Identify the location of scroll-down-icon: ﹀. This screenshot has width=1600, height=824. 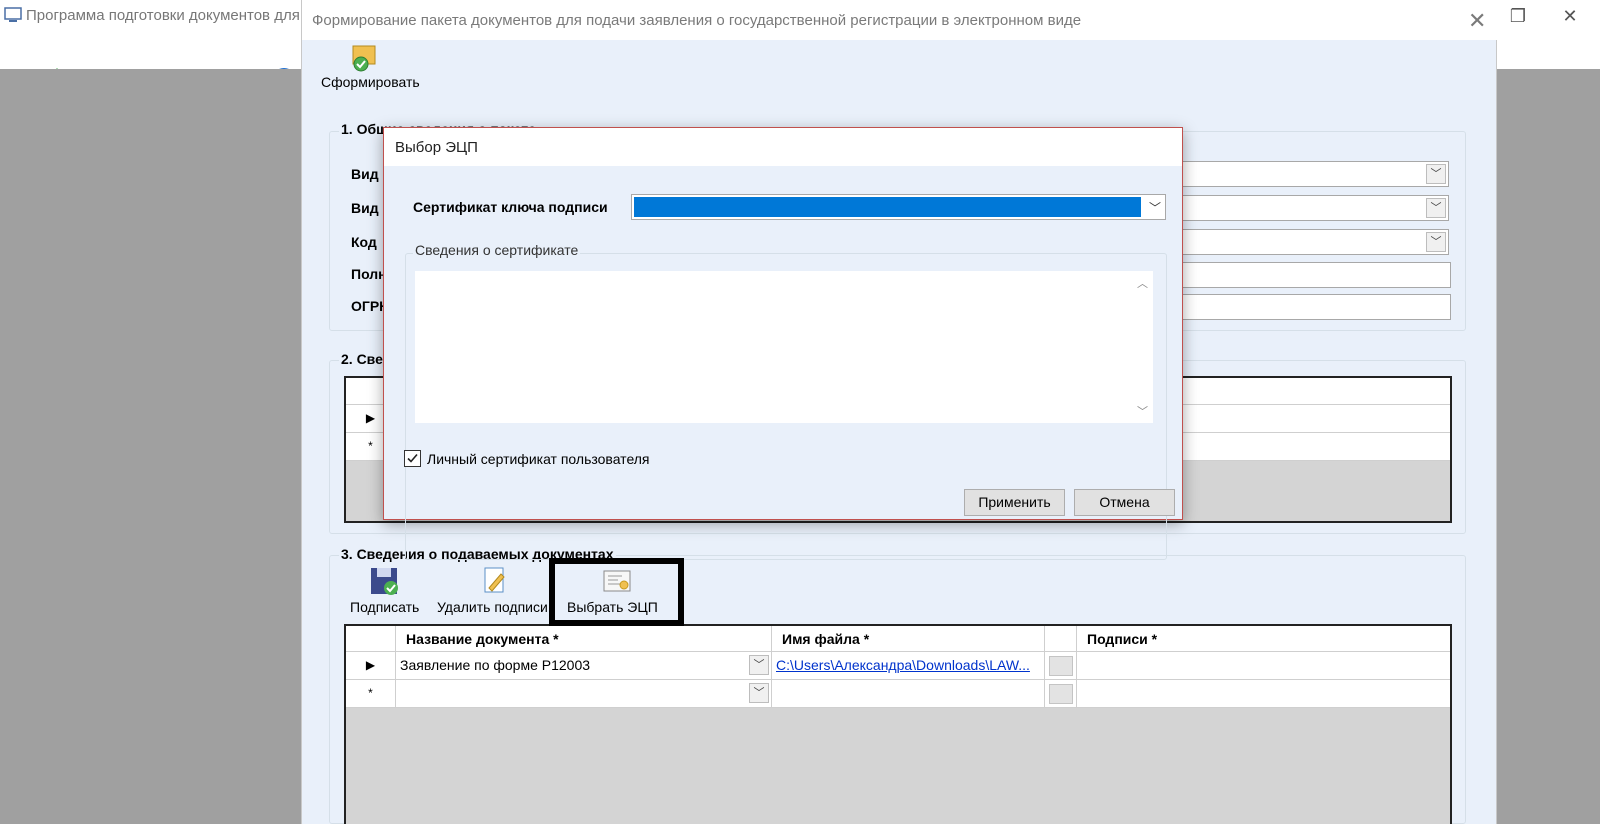
(1142, 411).